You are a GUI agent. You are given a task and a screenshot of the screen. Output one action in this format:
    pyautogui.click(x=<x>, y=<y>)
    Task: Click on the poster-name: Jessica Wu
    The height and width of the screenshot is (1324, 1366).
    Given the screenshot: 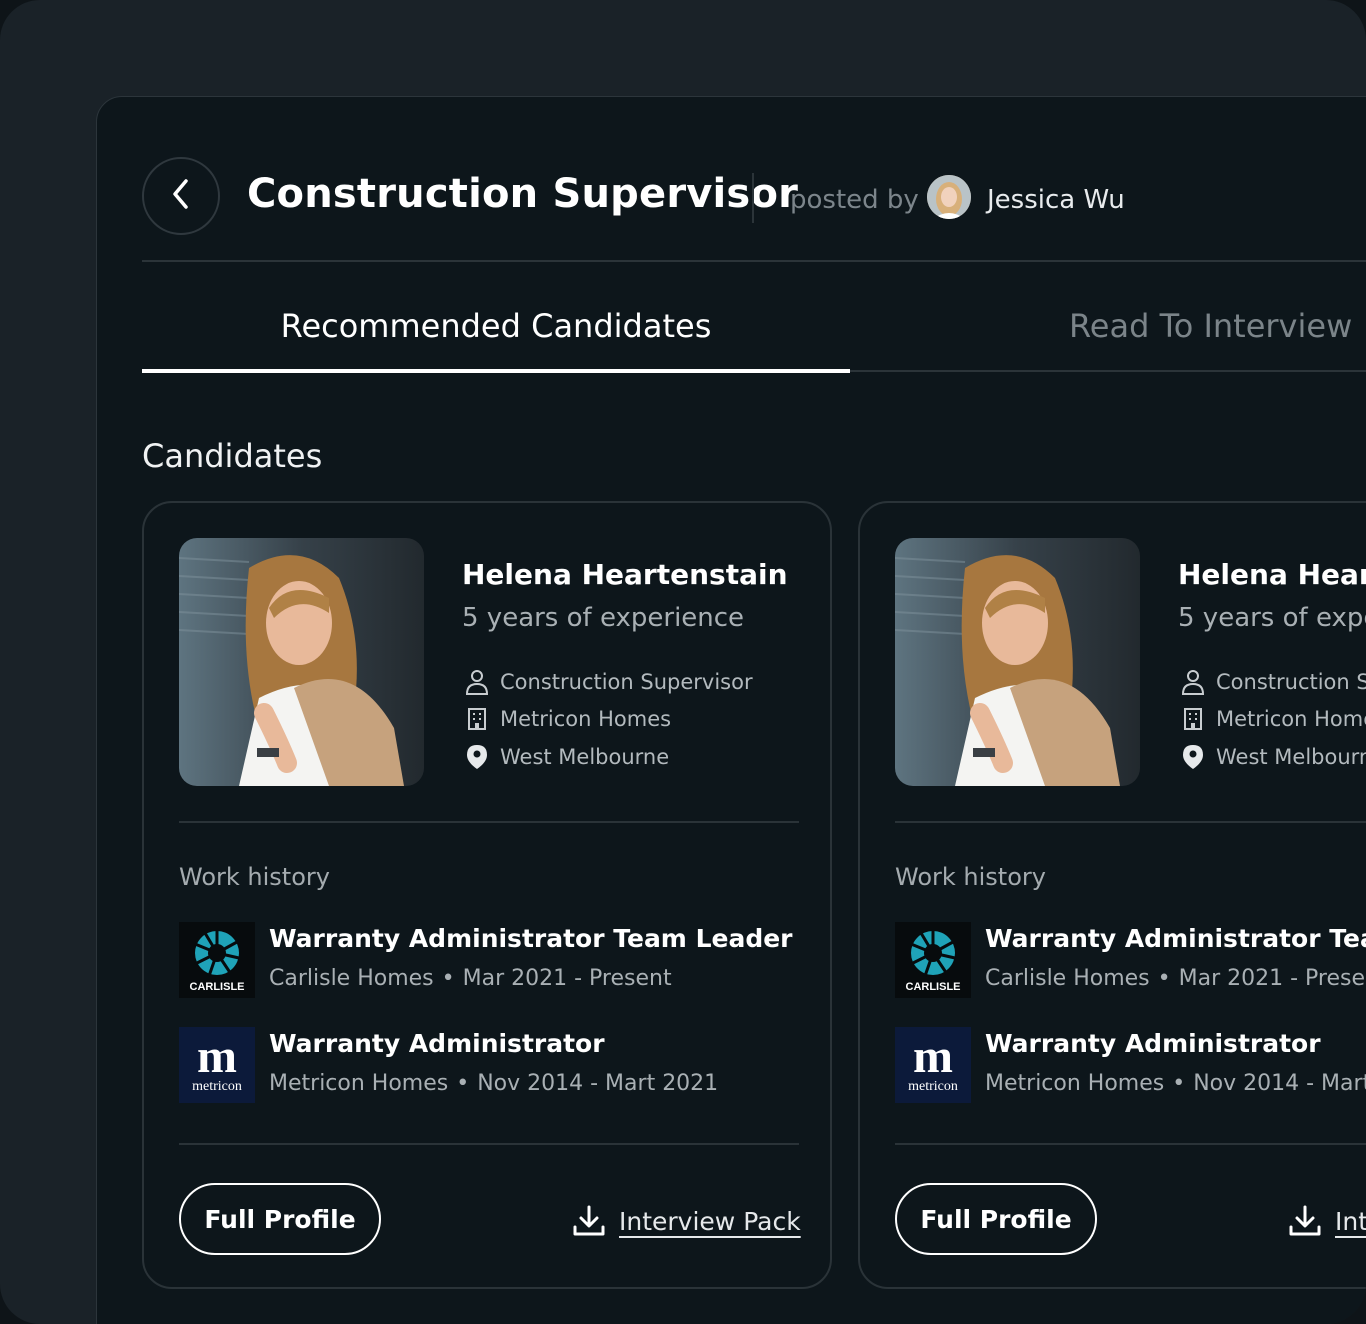 What is the action you would take?
    pyautogui.click(x=1056, y=200)
    